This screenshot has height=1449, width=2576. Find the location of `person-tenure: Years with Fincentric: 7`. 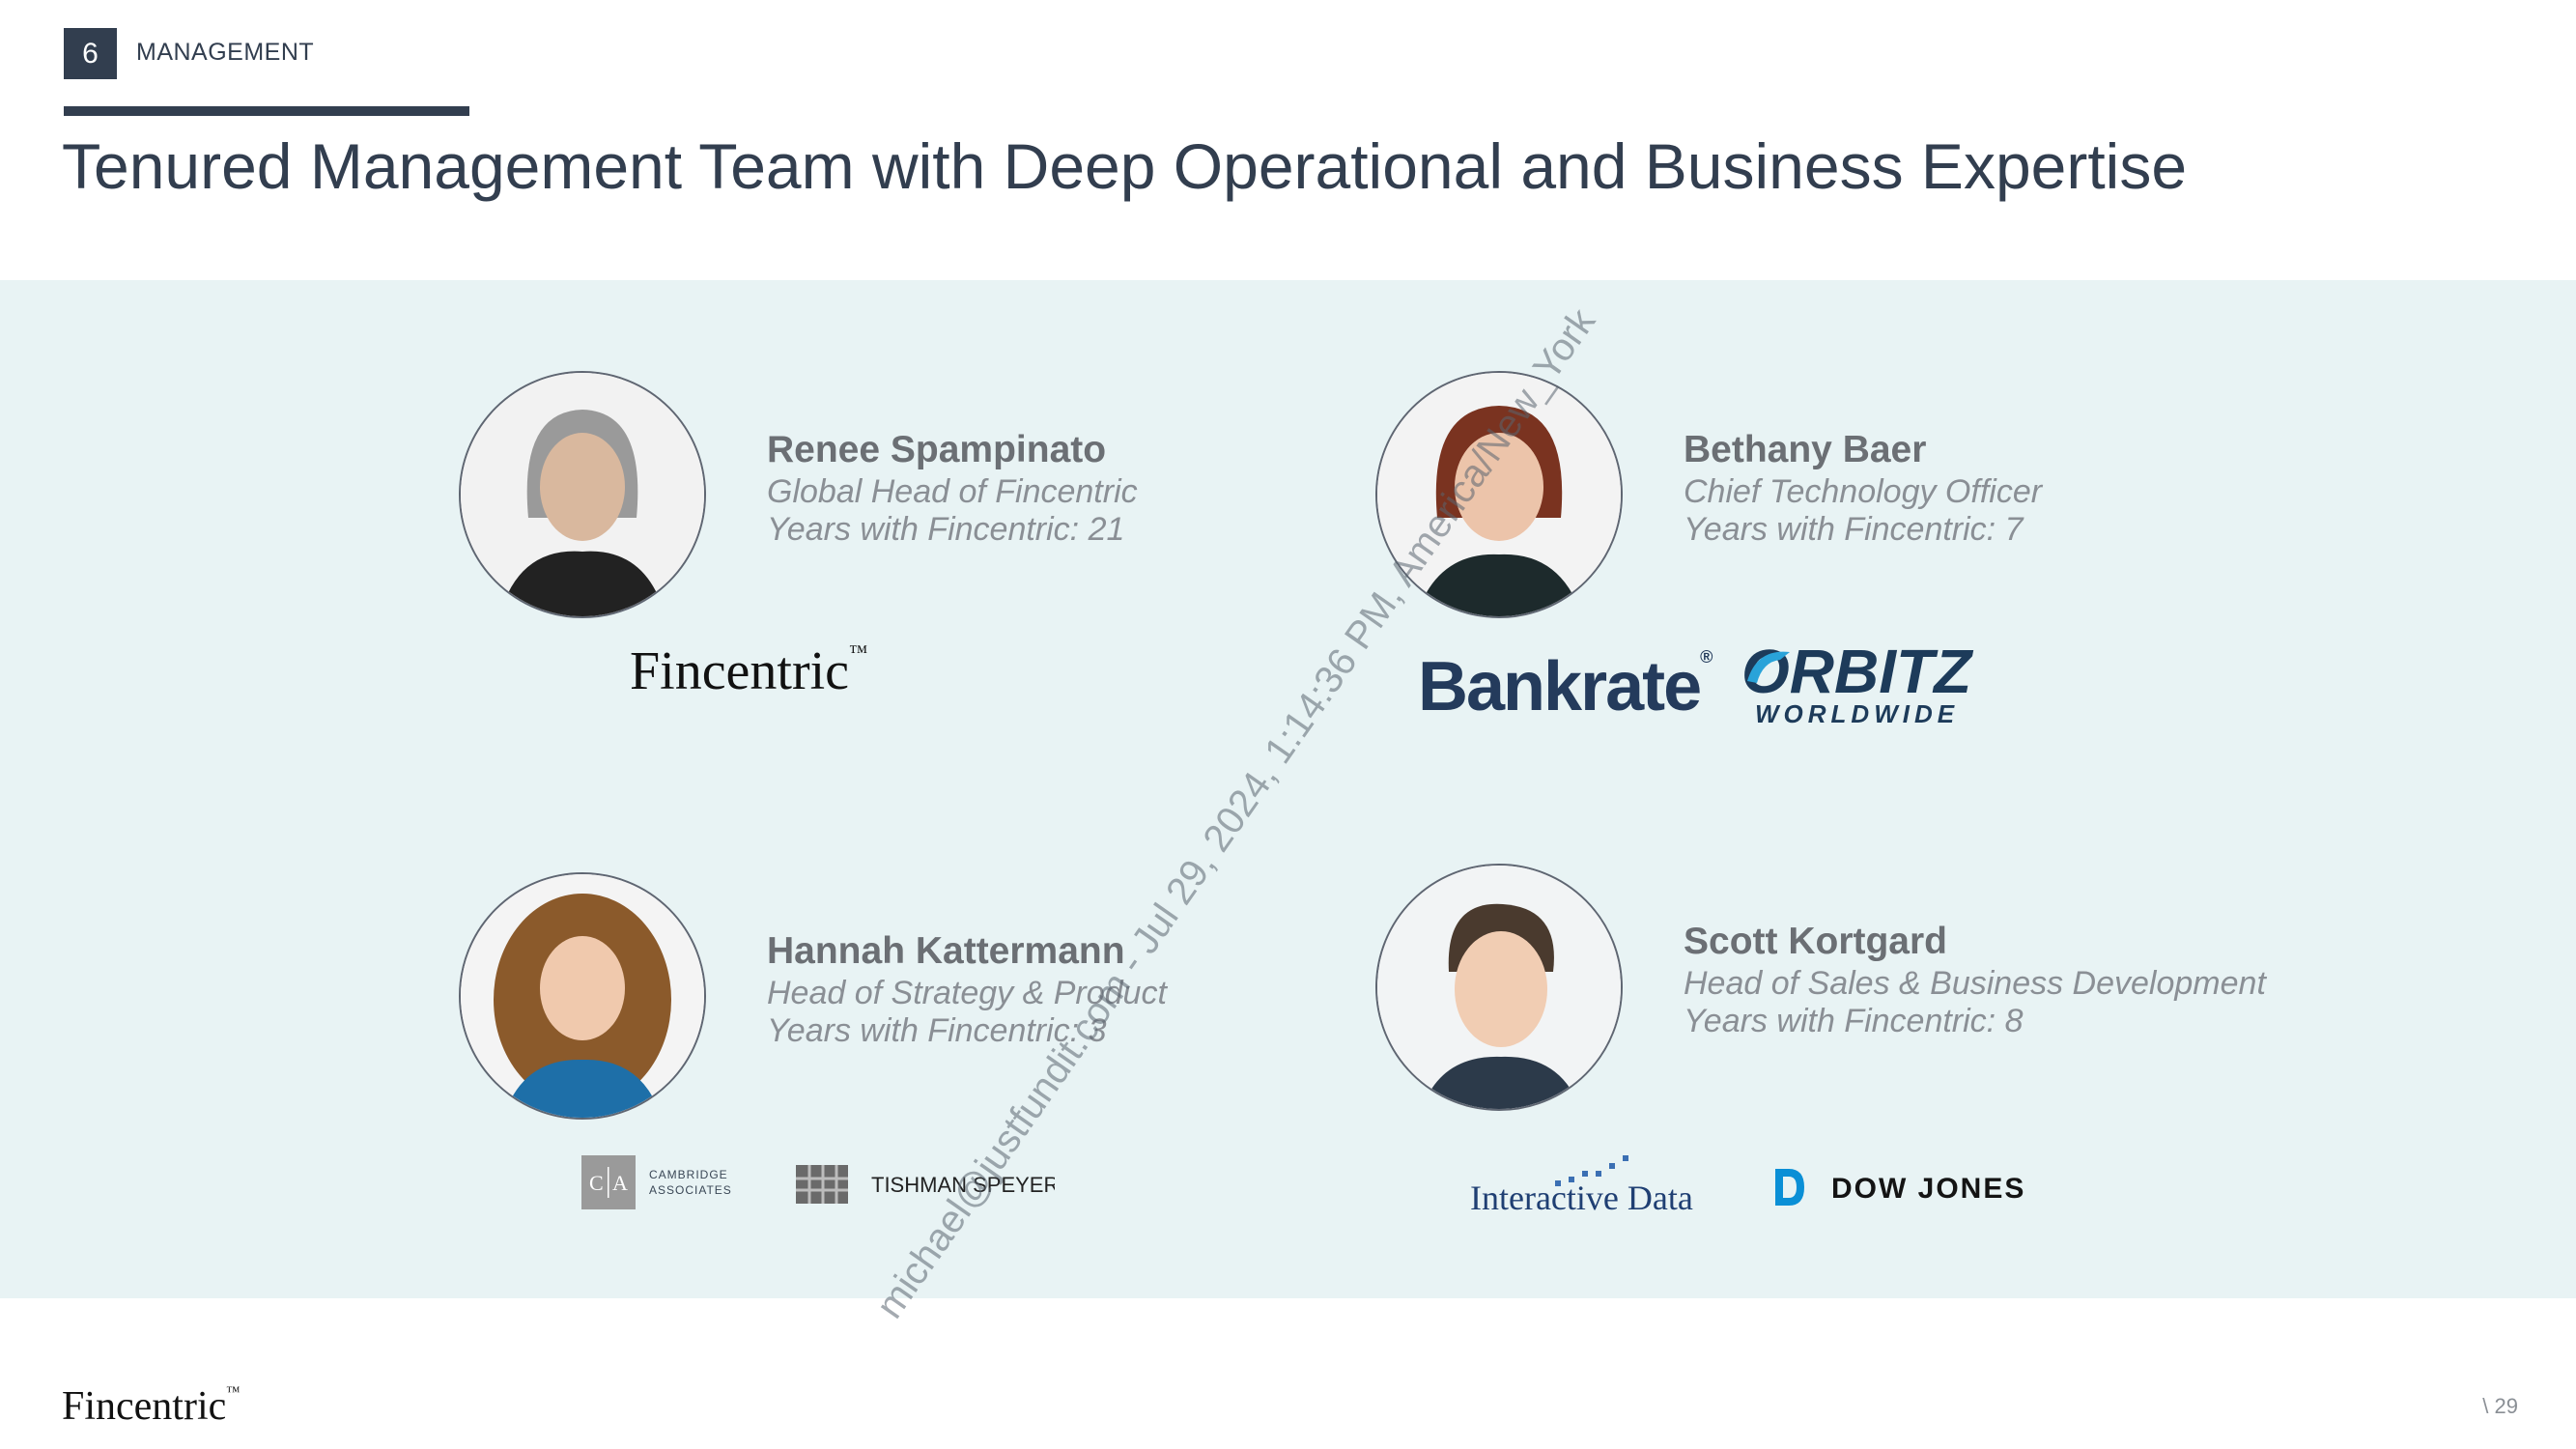

person-tenure: Years with Fincentric: 7 is located at coordinates (1854, 529).